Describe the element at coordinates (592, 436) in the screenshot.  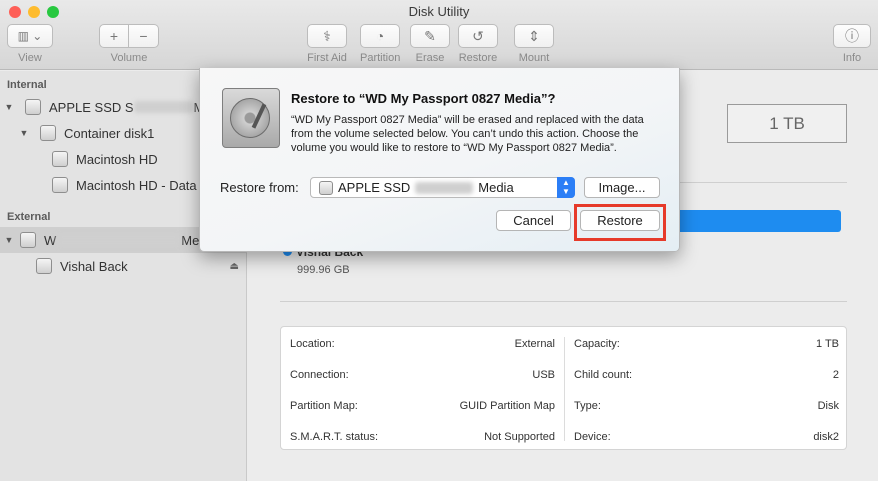
I see `info-label: Device:` at that location.